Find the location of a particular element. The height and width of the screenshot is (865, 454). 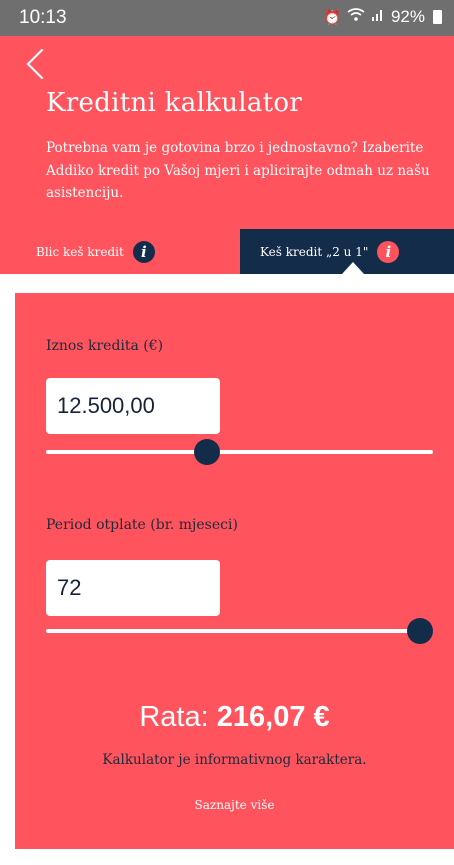

learn-more-link: Saznajte više is located at coordinates (234, 805).